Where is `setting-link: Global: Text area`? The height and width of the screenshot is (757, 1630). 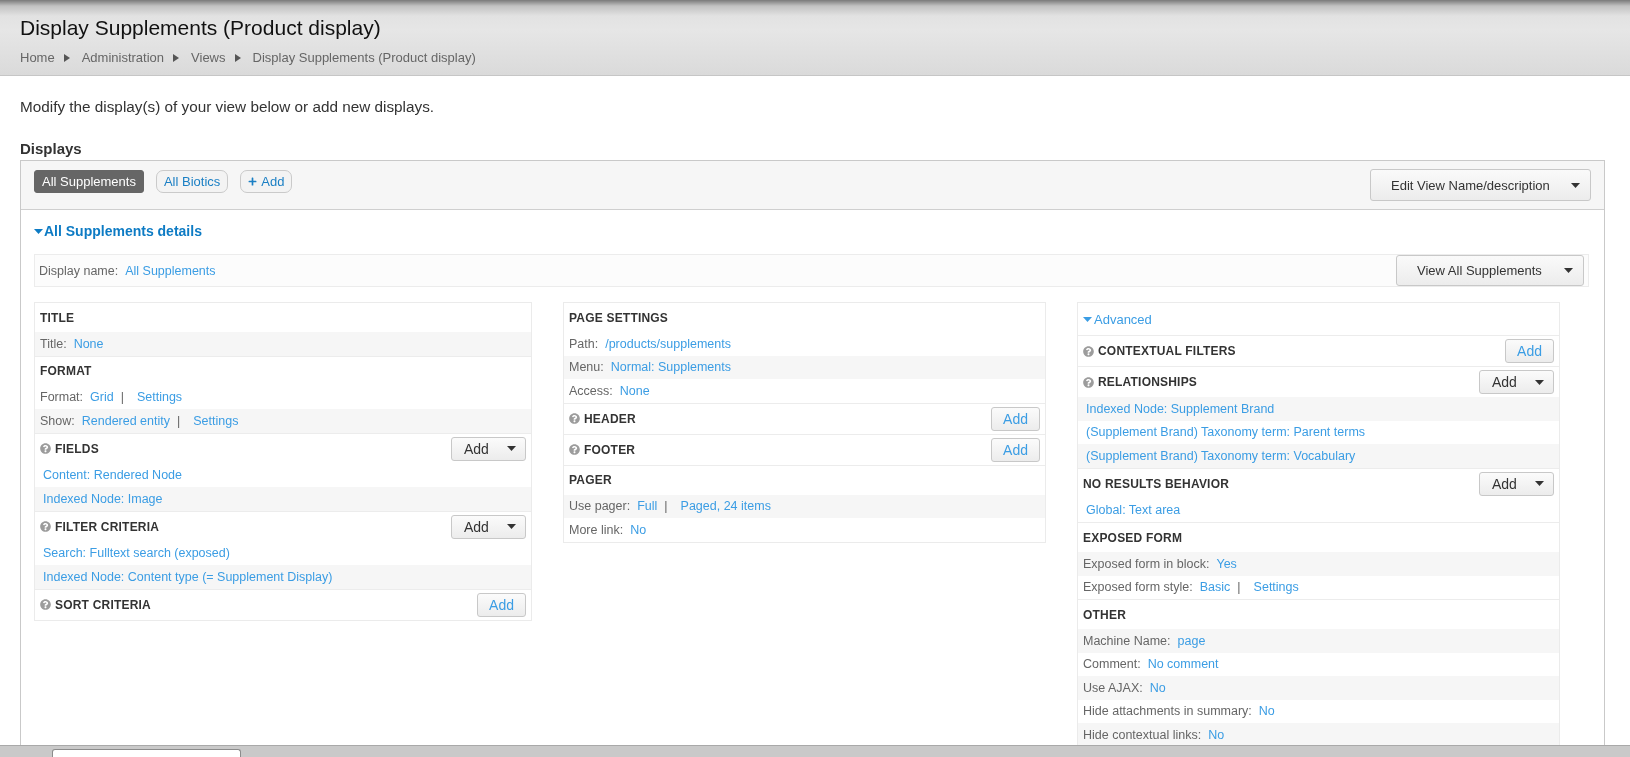 setting-link: Global: Text area is located at coordinates (1133, 510).